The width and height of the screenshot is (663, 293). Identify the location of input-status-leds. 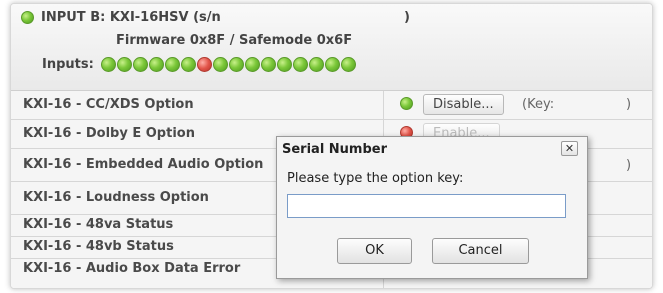
(229, 64).